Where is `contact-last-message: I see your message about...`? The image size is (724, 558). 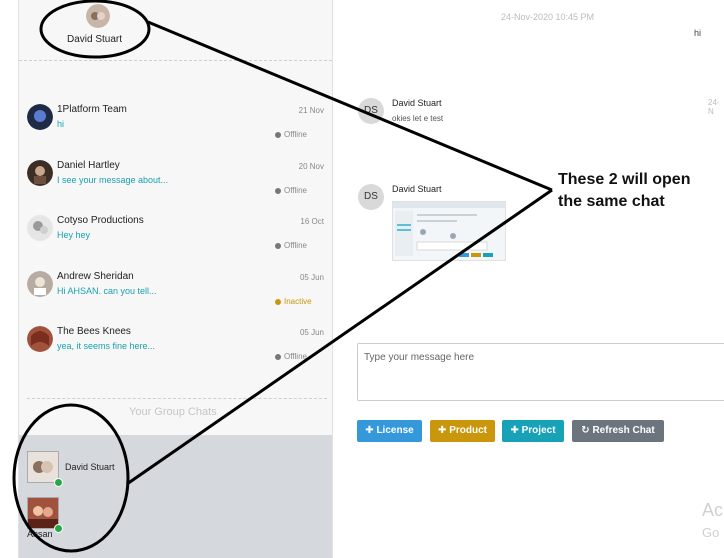 contact-last-message: I see your message about... is located at coordinates (113, 180).